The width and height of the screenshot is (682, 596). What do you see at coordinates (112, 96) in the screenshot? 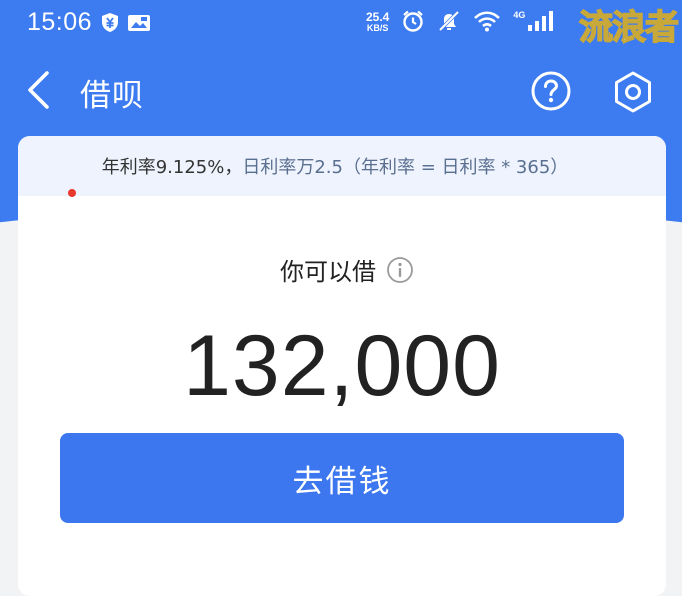
I see `page-title: 借呗` at bounding box center [112, 96].